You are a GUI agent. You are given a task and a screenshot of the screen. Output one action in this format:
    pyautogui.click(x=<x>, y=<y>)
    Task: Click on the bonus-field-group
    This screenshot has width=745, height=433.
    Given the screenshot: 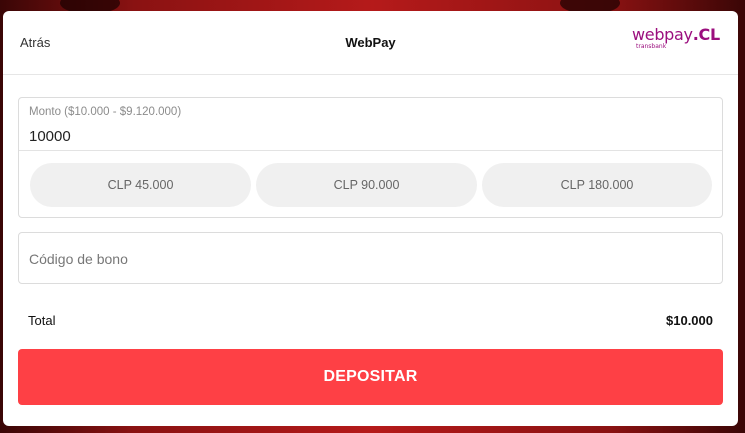 What is the action you would take?
    pyautogui.click(x=370, y=258)
    